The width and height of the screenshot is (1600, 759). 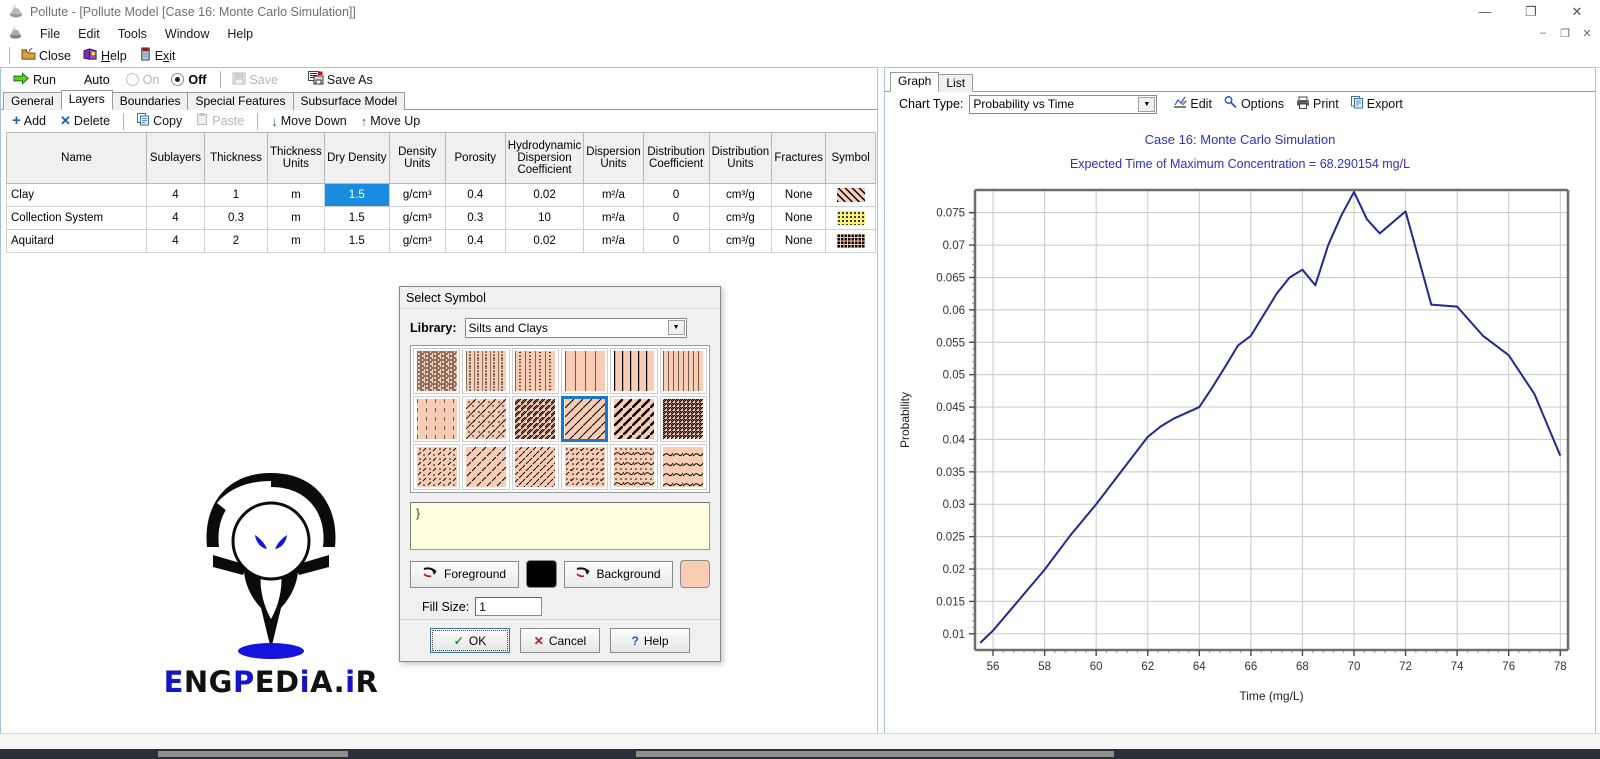 I want to click on background-button: Background, so click(x=618, y=574).